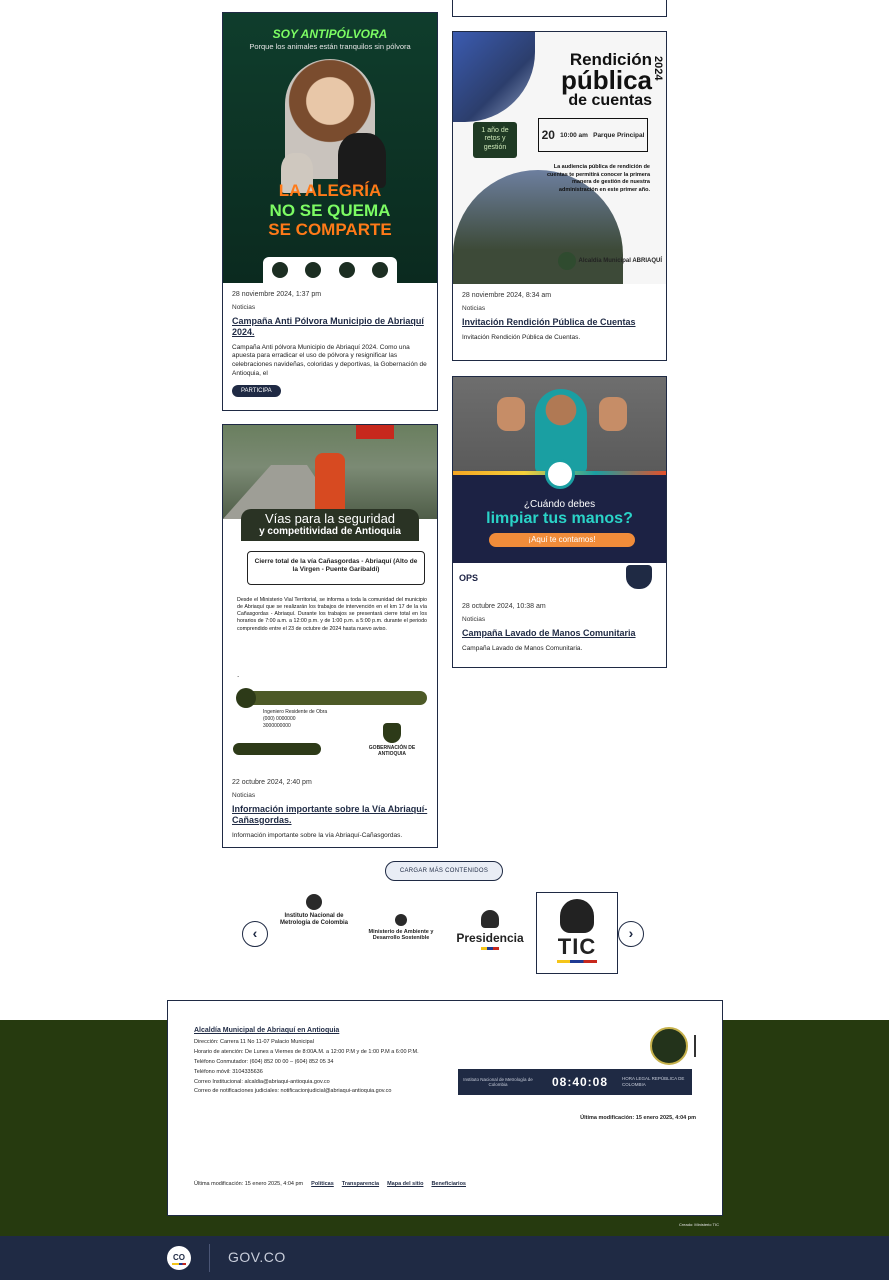  I want to click on image-slogan: LA ALEGRÍA NO SE QUEMA SE COMPARTE, so click(330, 210).